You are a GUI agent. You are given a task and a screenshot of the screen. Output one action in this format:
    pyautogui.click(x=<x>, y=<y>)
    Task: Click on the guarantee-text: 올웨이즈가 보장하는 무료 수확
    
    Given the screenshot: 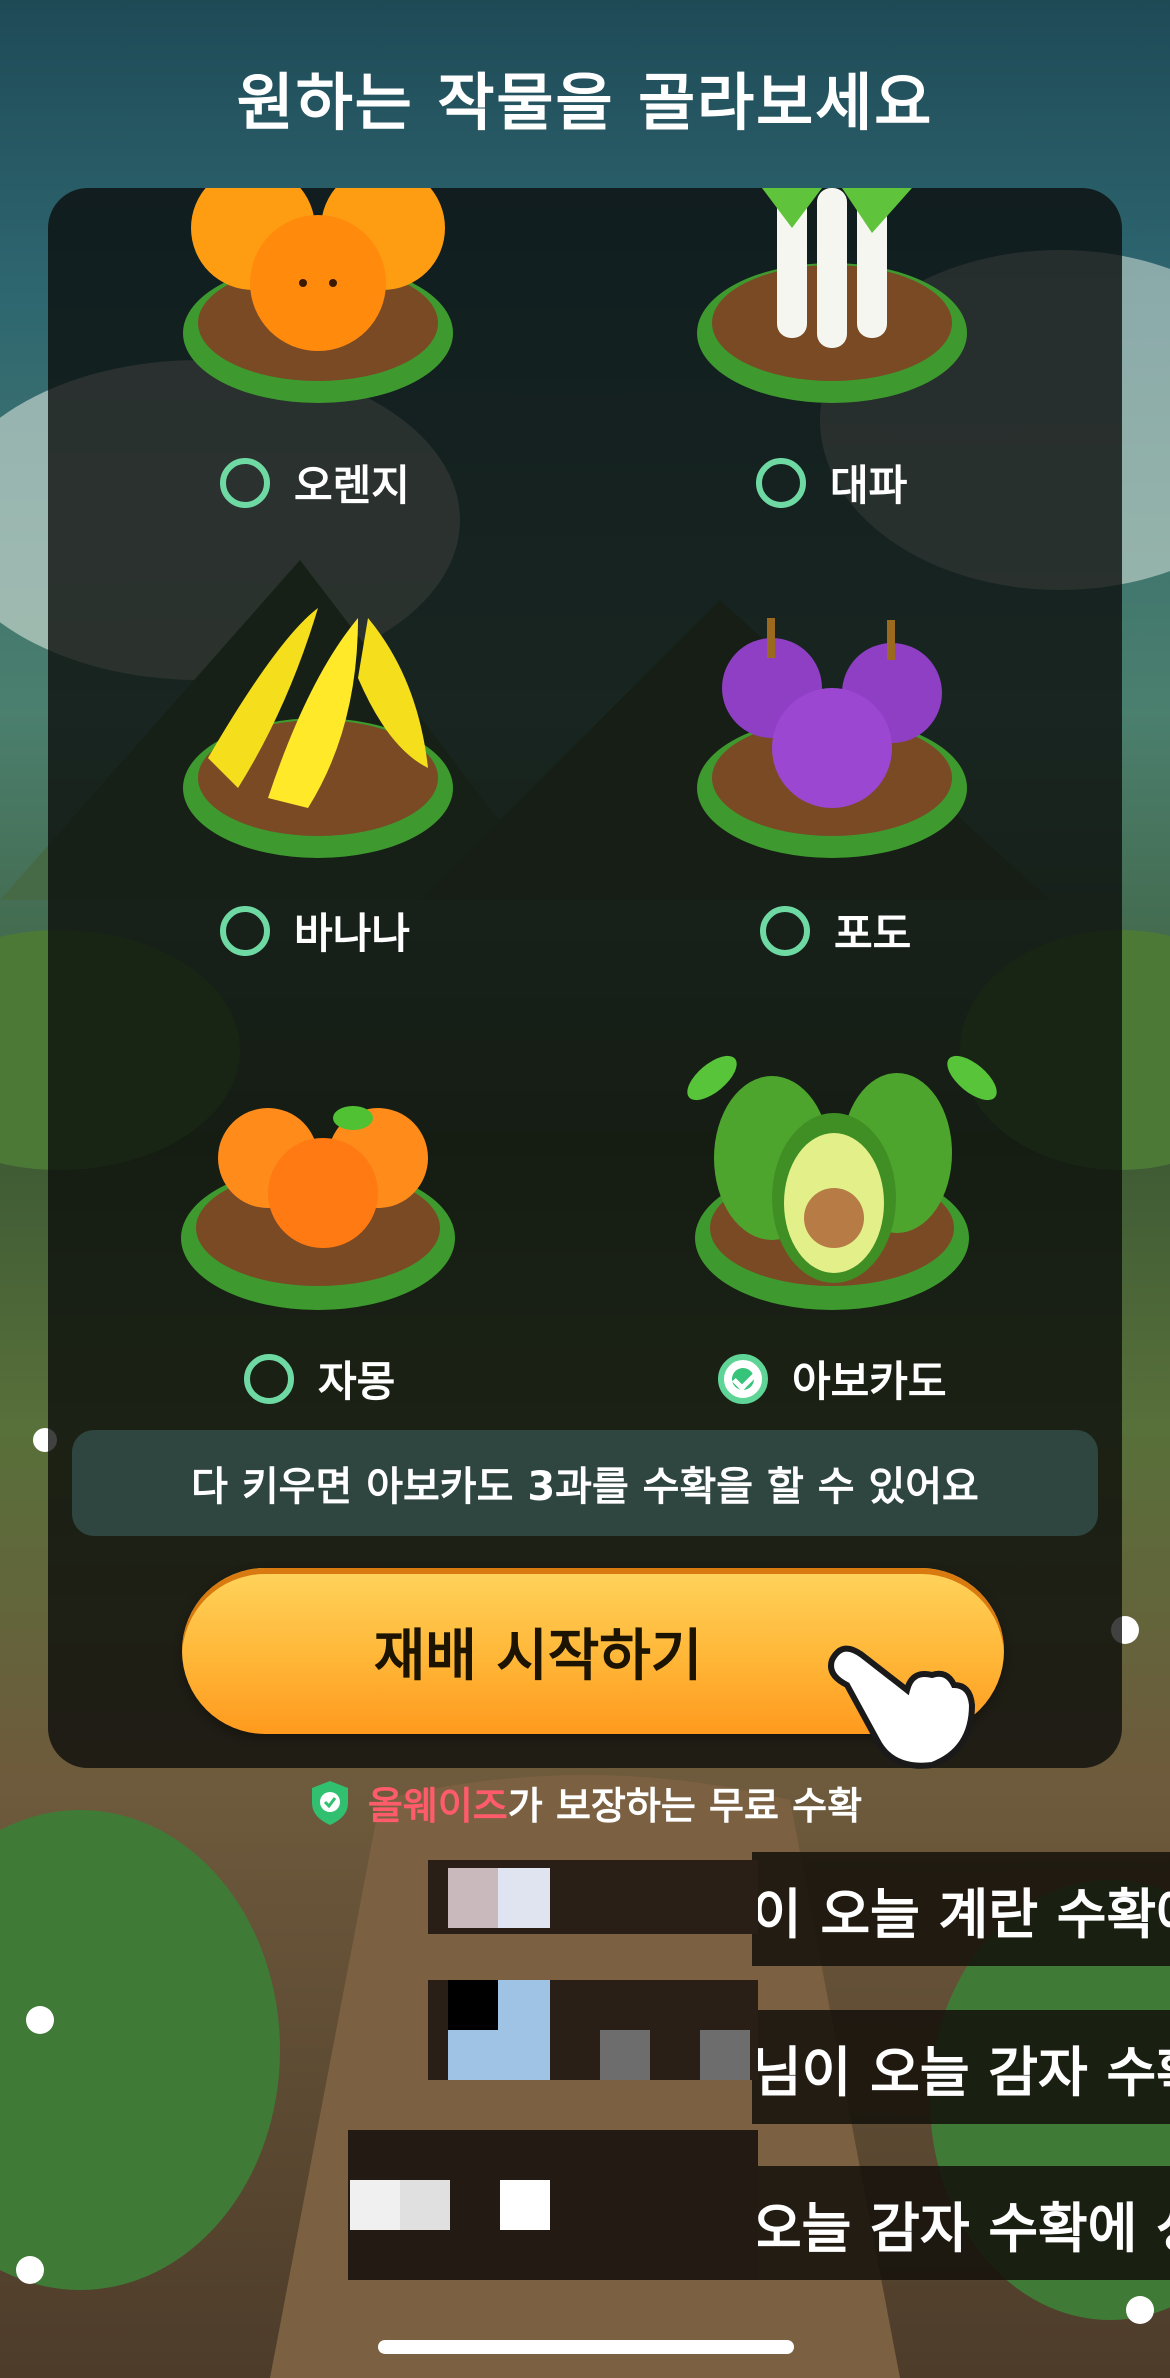 What is the action you would take?
    pyautogui.click(x=585, y=1802)
    